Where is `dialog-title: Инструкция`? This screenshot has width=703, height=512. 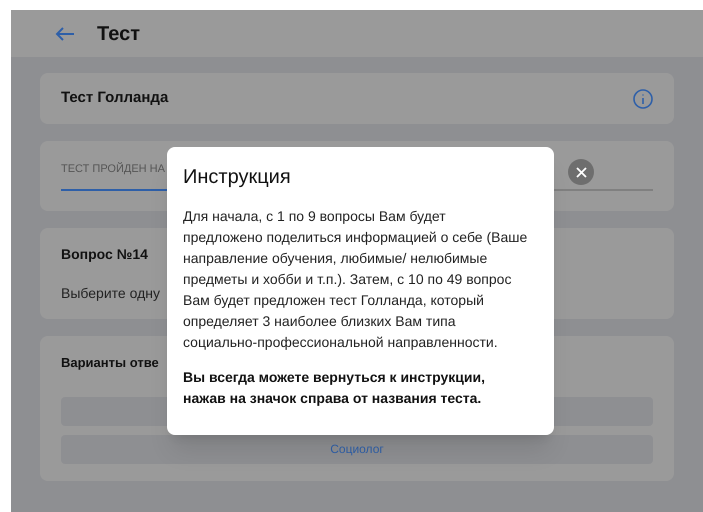
dialog-title: Инструкция is located at coordinates (237, 177).